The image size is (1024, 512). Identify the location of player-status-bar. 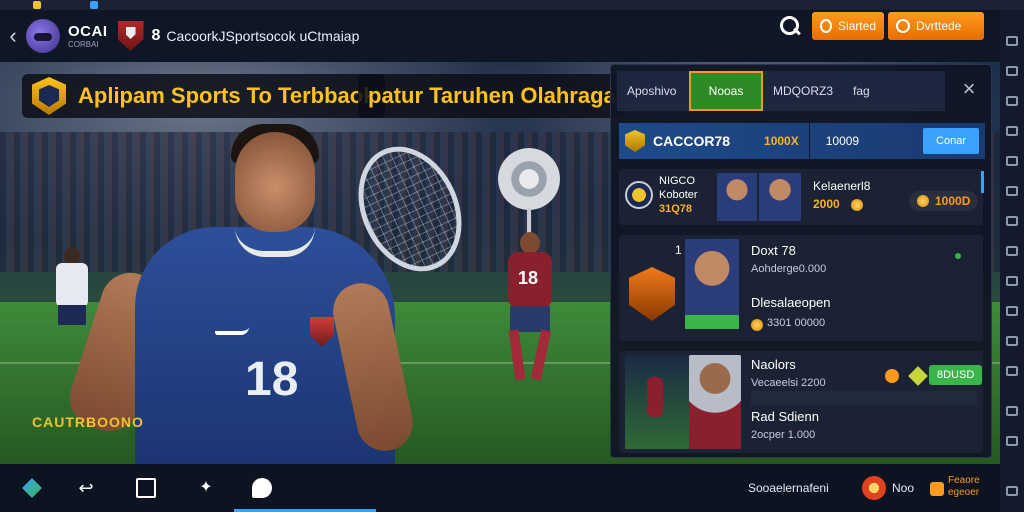
(712, 322).